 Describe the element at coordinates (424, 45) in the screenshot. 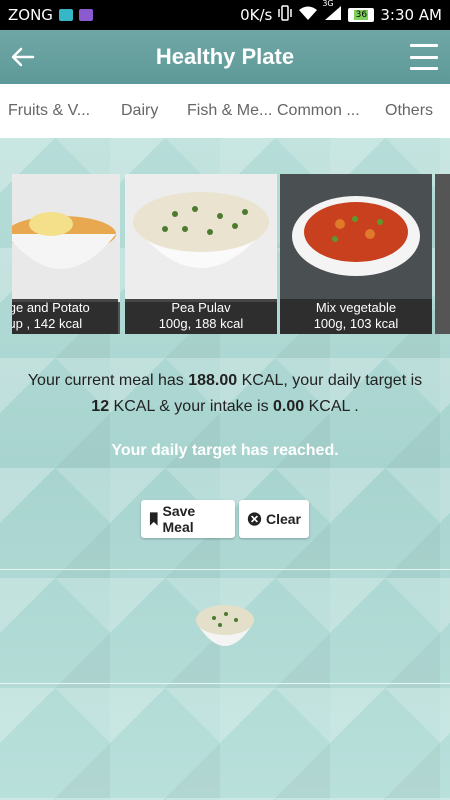

I see `hamburger-icon` at that location.